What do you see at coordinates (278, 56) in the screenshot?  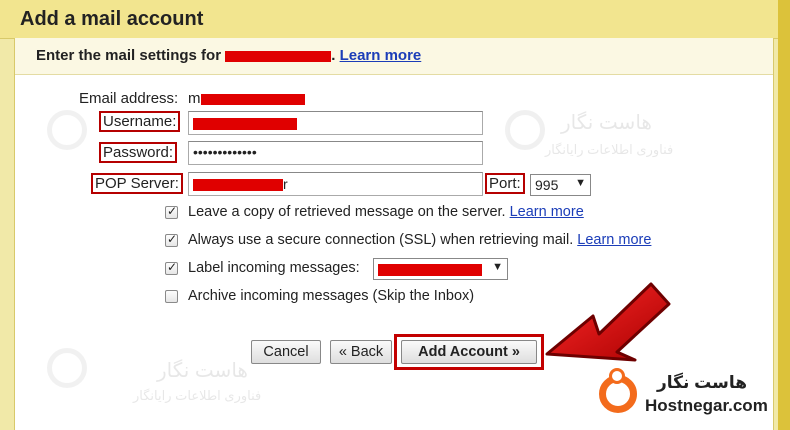 I see `redacted-email` at bounding box center [278, 56].